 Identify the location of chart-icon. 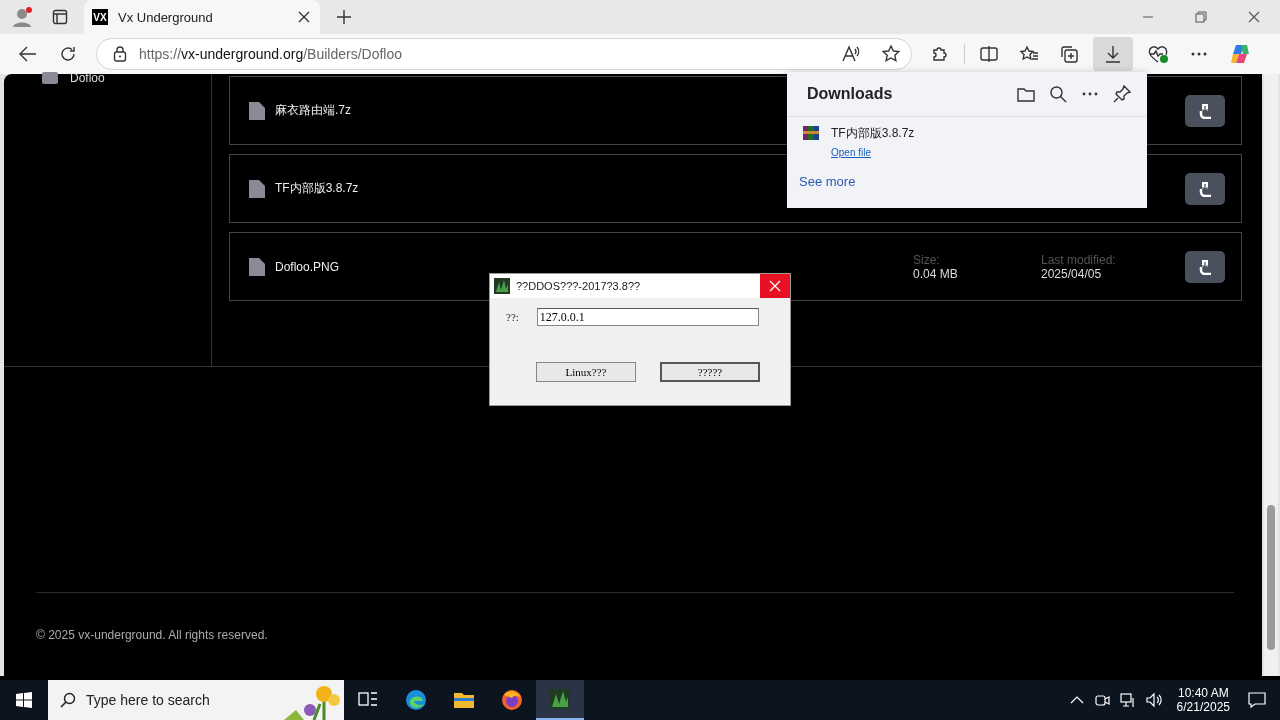
(560, 699).